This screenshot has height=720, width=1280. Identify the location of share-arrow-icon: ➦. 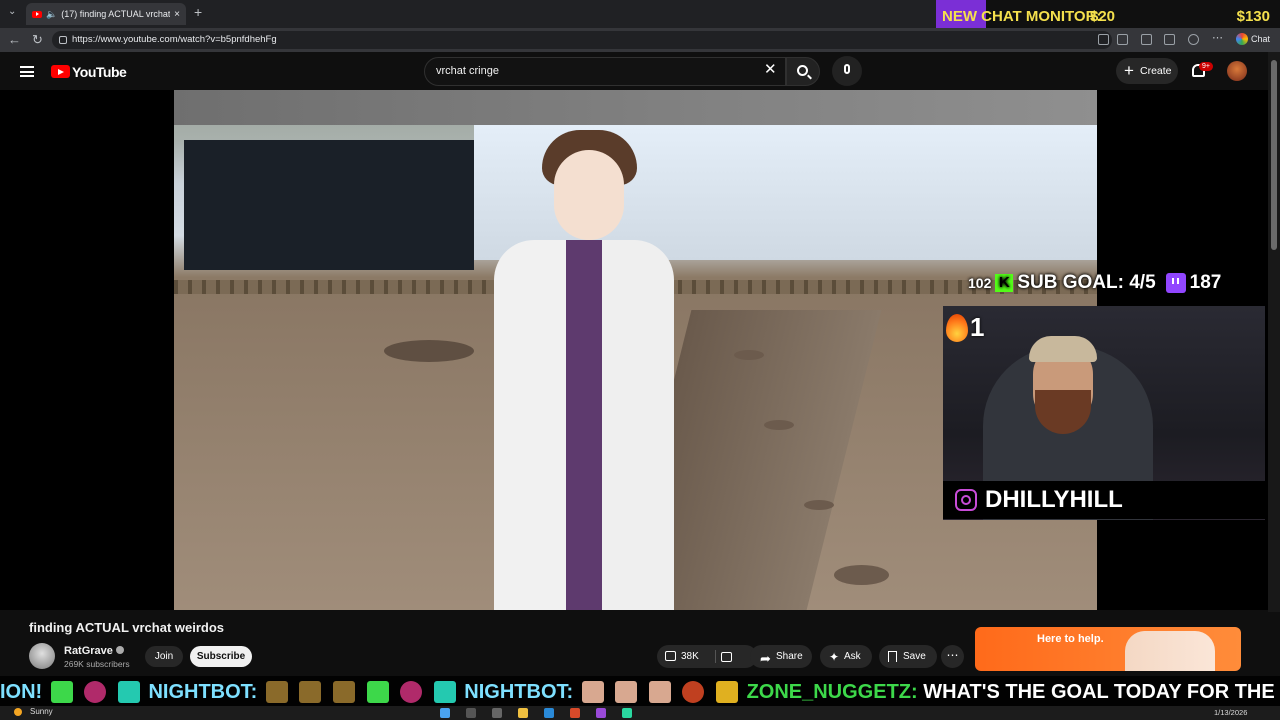
(765, 658).